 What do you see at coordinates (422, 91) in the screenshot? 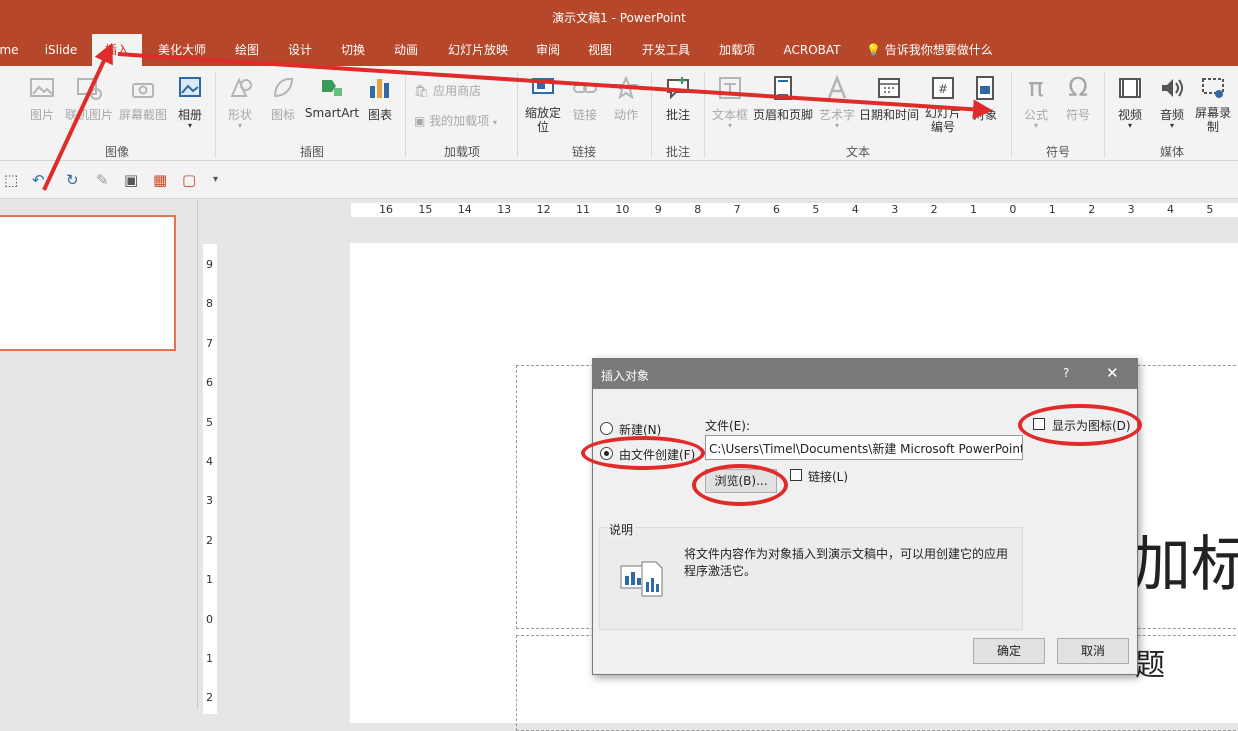
I see `store-icon: 🛍` at bounding box center [422, 91].